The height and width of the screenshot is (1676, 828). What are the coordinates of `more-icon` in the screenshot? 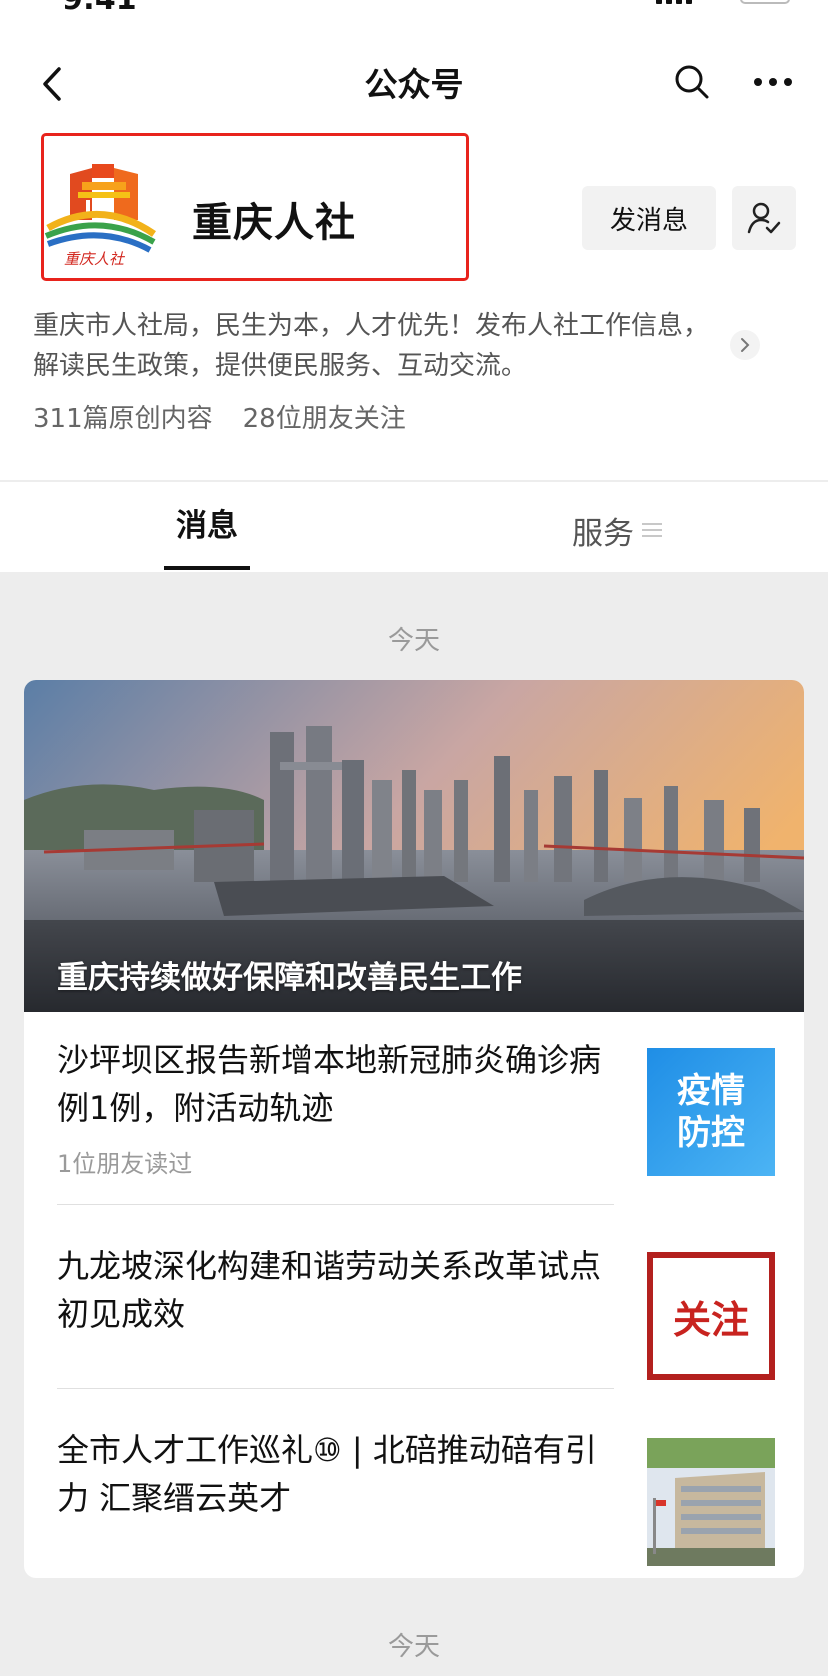 It's located at (773, 82).